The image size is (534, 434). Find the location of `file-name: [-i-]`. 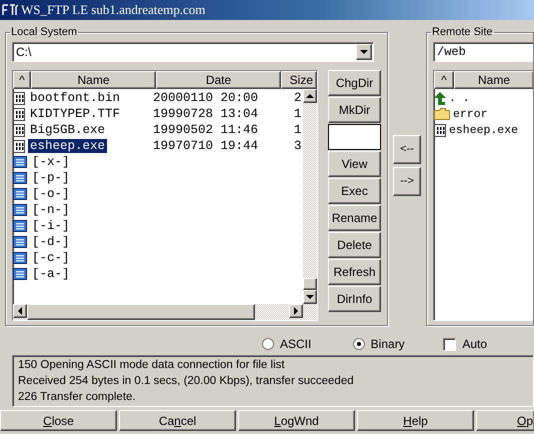

file-name: [-i-] is located at coordinates (51, 226).